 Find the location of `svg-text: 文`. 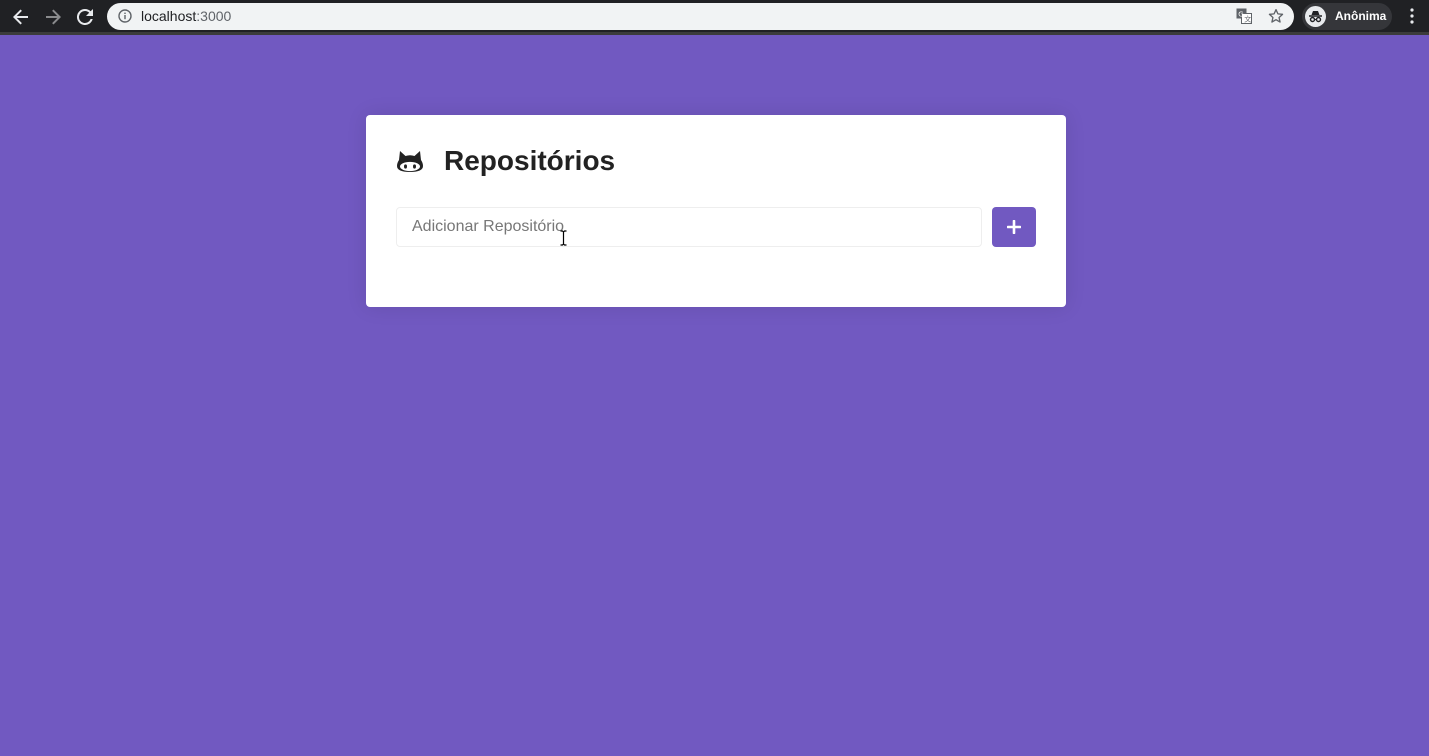

svg-text: 文 is located at coordinates (1247, 19).